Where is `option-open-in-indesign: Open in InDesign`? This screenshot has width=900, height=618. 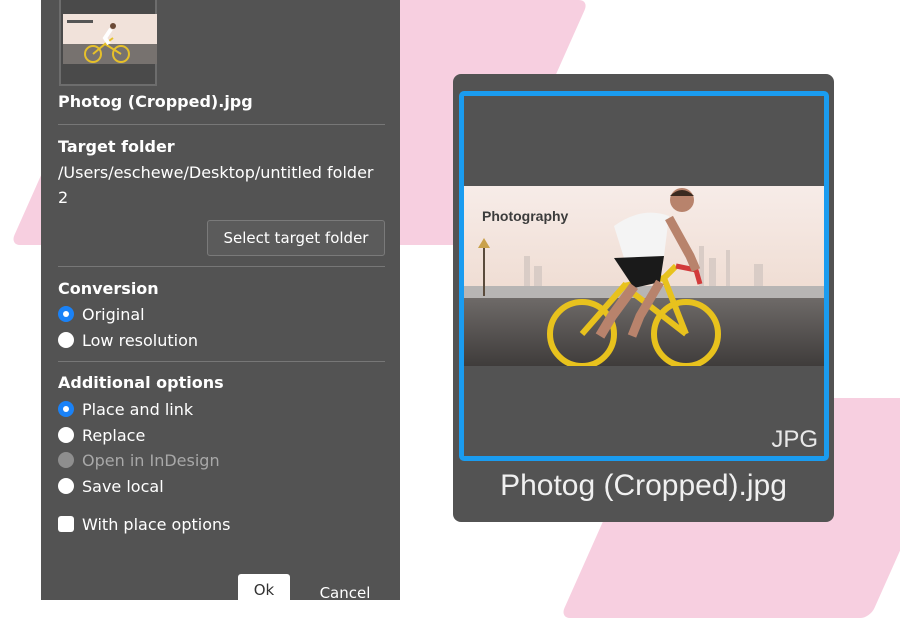 option-open-in-indesign: Open in InDesign is located at coordinates (139, 460).